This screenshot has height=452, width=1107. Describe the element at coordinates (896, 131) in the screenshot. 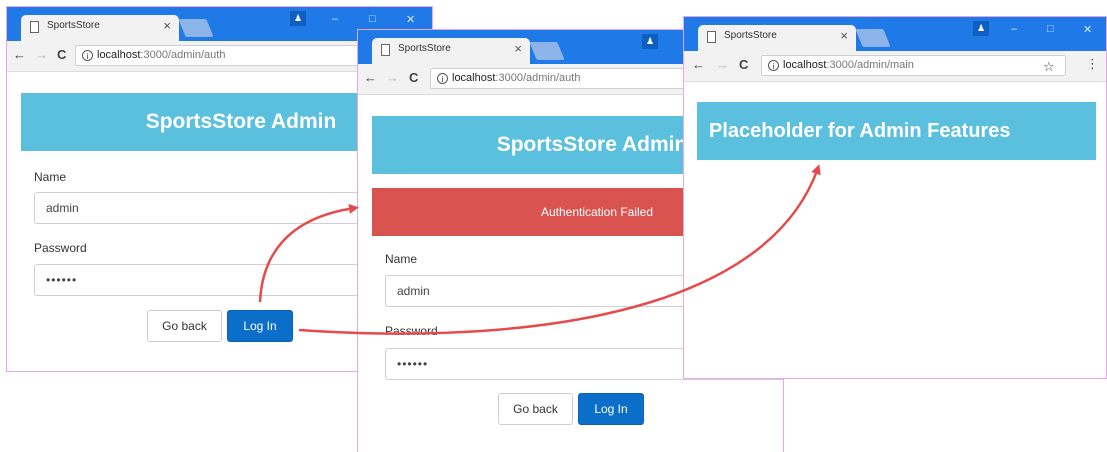

I see `page-title: Placeholder for Admin Features` at that location.